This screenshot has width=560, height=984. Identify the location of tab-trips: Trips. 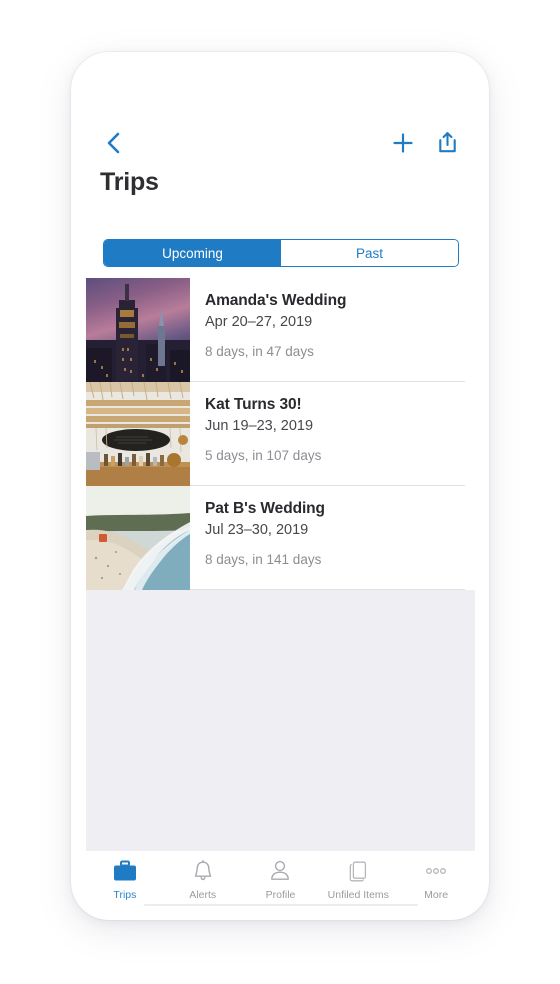
(125, 879).